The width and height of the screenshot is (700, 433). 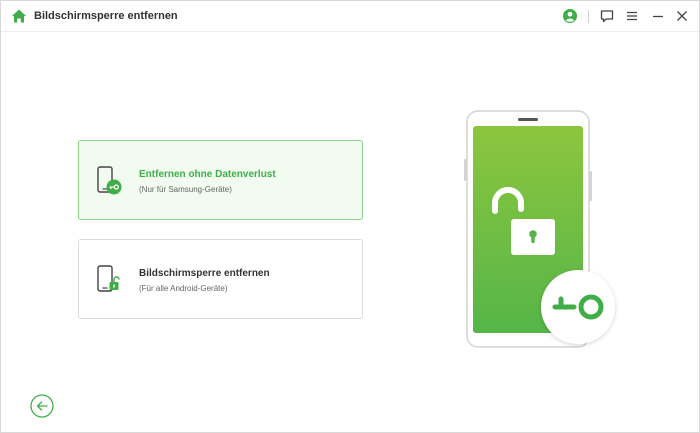 I want to click on menu-icon, so click(x=632, y=16).